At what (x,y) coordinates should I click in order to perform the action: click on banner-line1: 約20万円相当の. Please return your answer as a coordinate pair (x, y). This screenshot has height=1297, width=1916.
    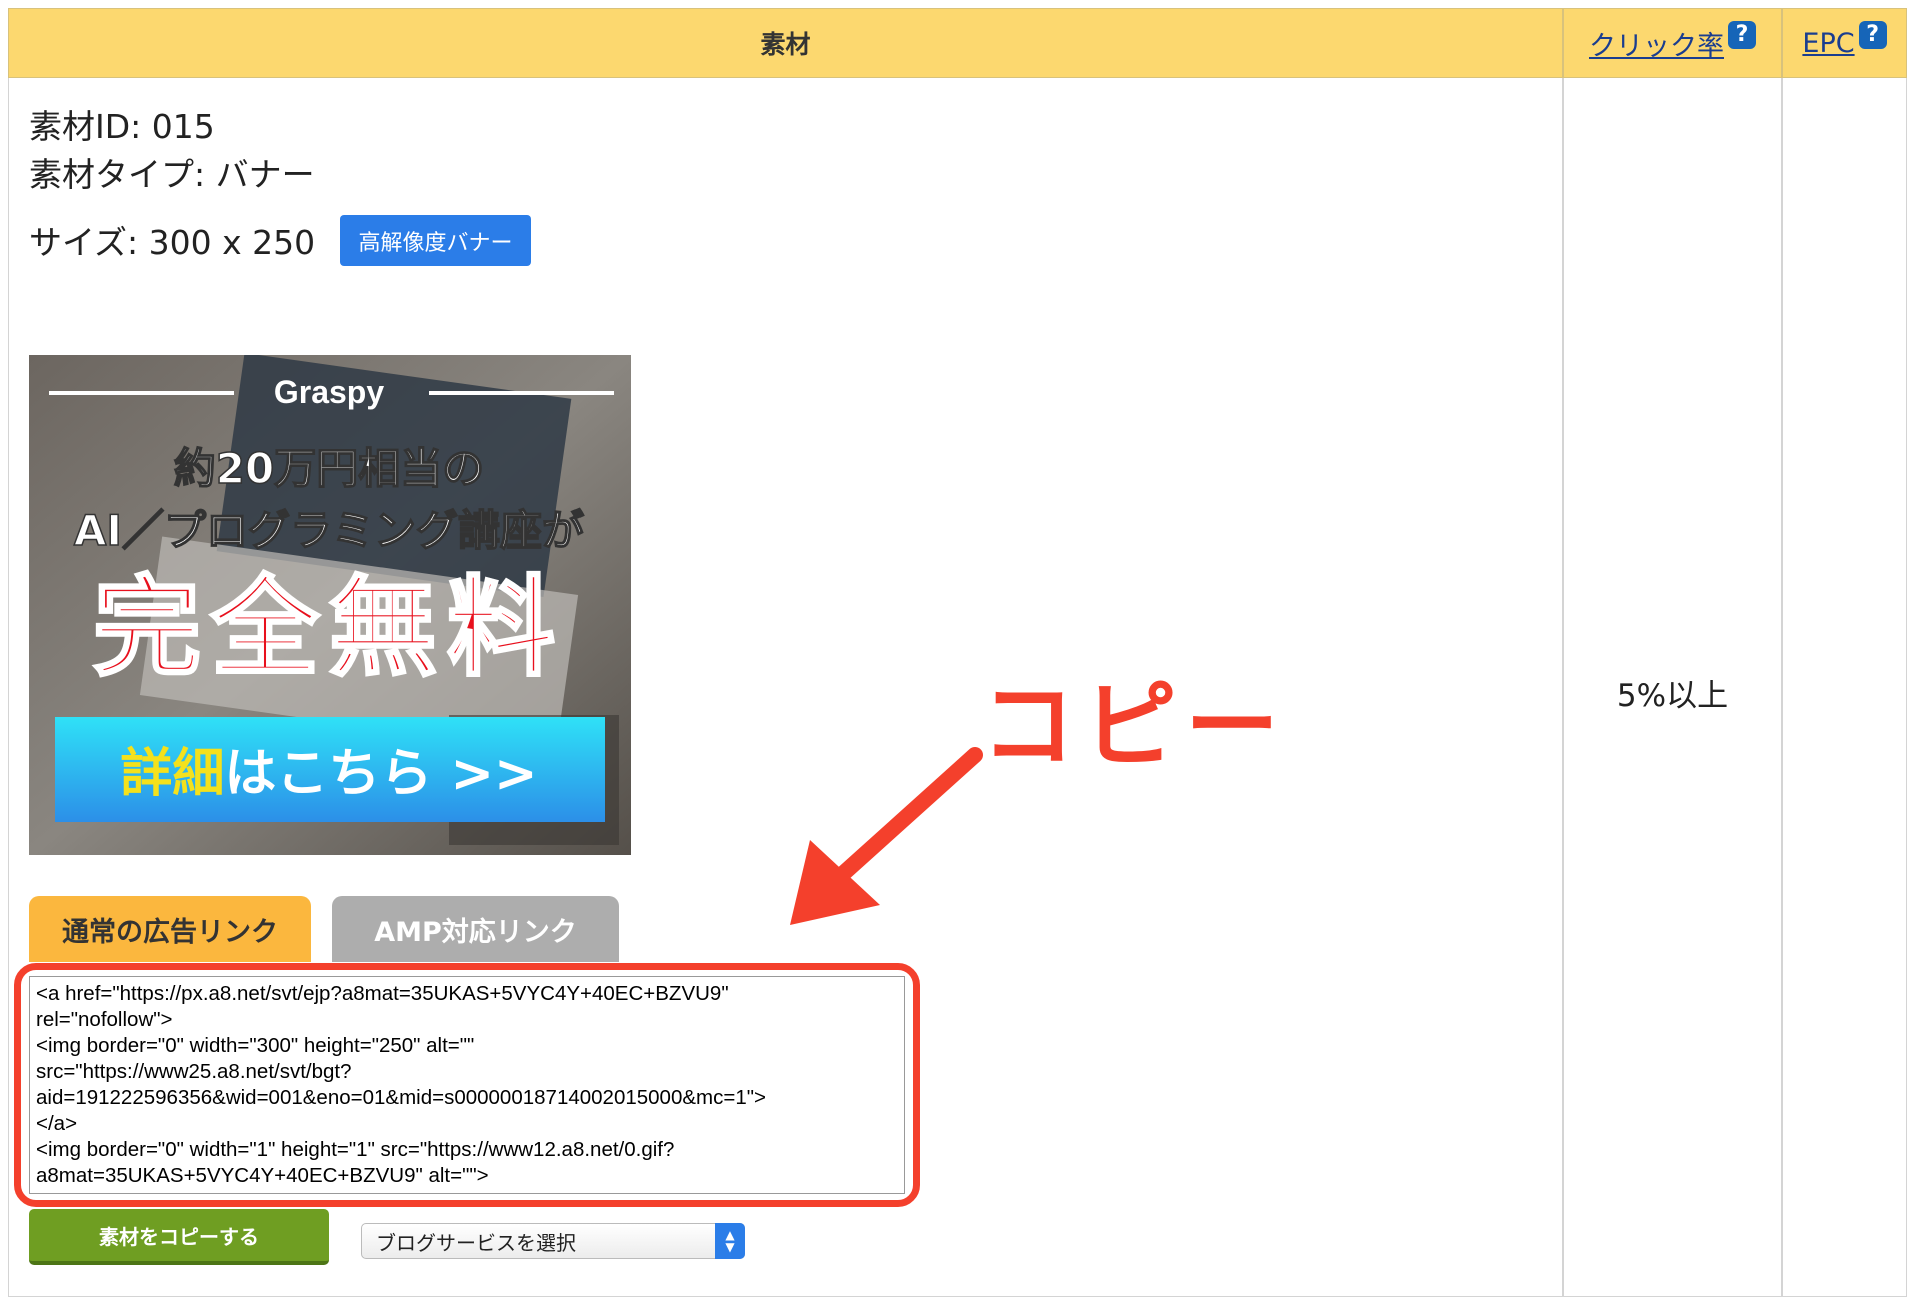
    Looking at the image, I should click on (329, 468).